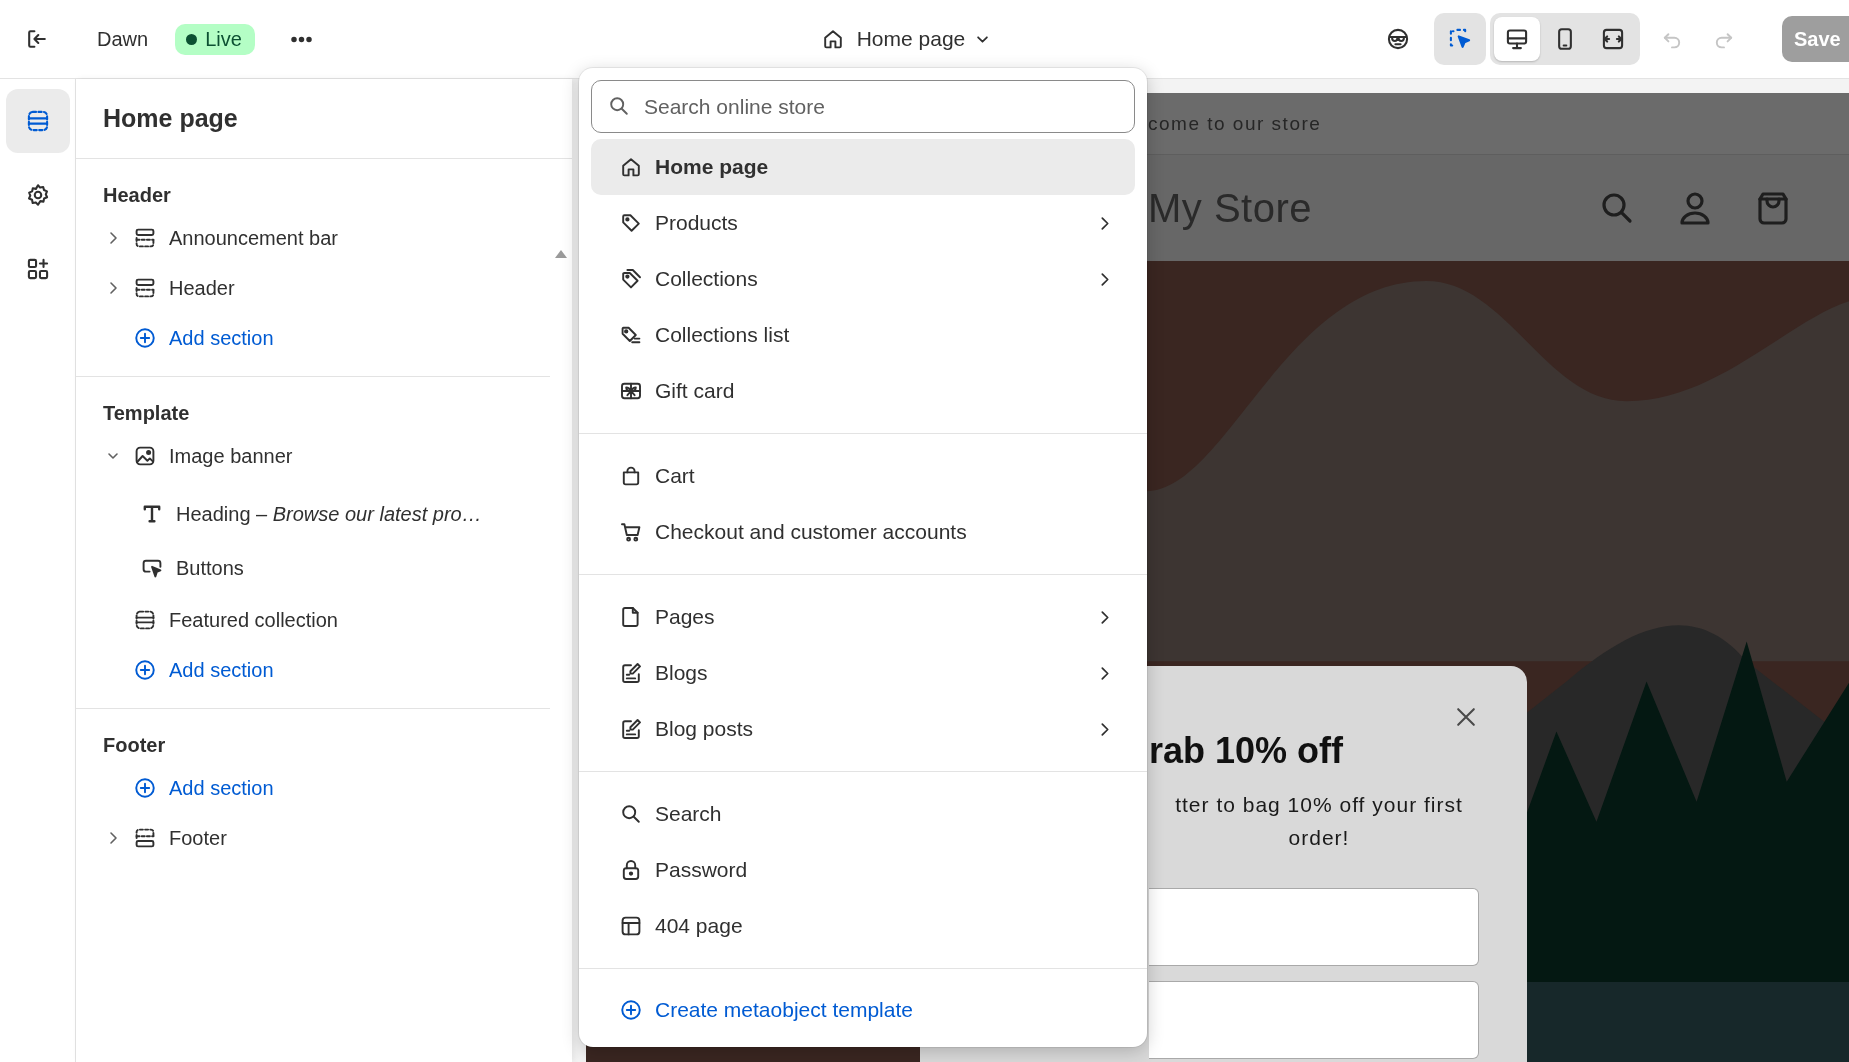 The width and height of the screenshot is (1849, 1062). What do you see at coordinates (863, 814) in the screenshot?
I see `menu-item: Search` at bounding box center [863, 814].